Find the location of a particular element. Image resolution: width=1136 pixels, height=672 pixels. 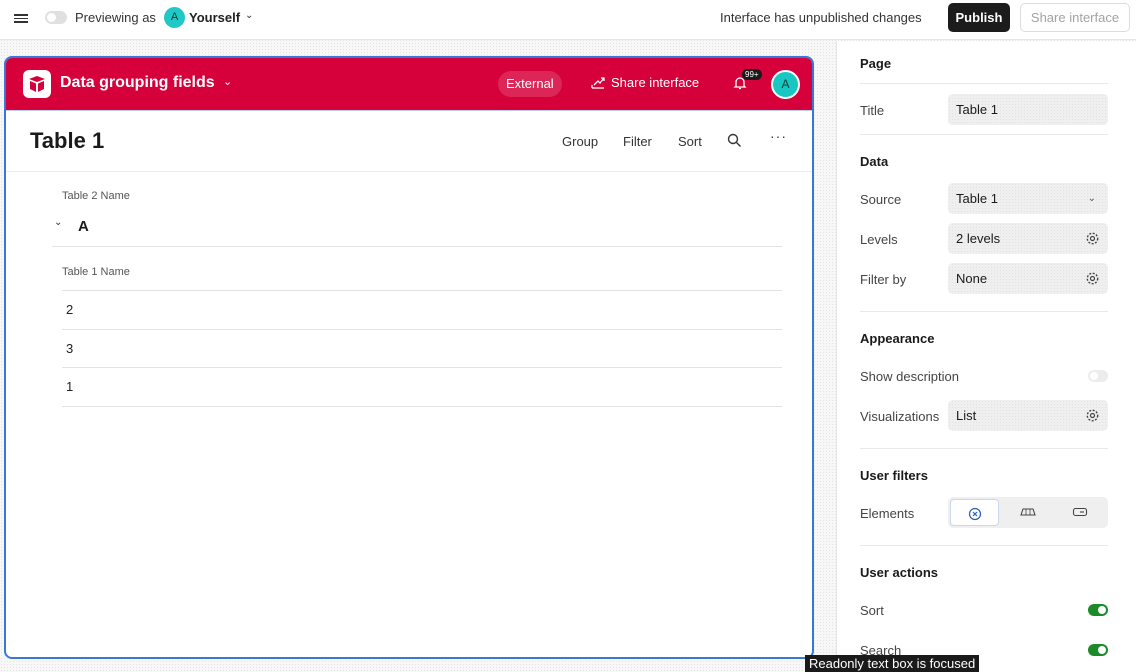

tabs-option is located at coordinates (1027, 512).